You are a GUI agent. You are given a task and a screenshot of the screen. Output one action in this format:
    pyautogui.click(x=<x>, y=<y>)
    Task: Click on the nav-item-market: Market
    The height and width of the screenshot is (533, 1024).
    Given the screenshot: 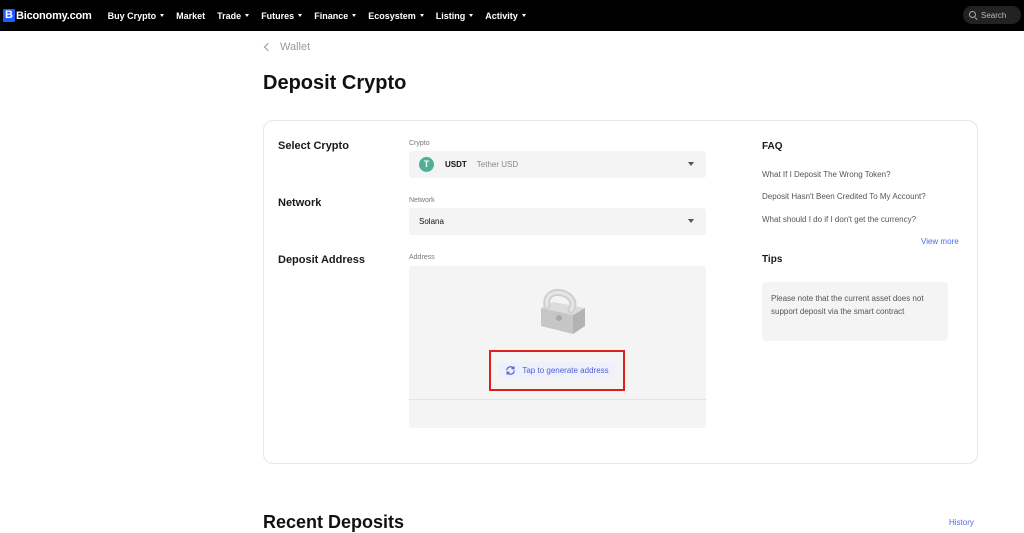 What is the action you would take?
    pyautogui.click(x=190, y=16)
    